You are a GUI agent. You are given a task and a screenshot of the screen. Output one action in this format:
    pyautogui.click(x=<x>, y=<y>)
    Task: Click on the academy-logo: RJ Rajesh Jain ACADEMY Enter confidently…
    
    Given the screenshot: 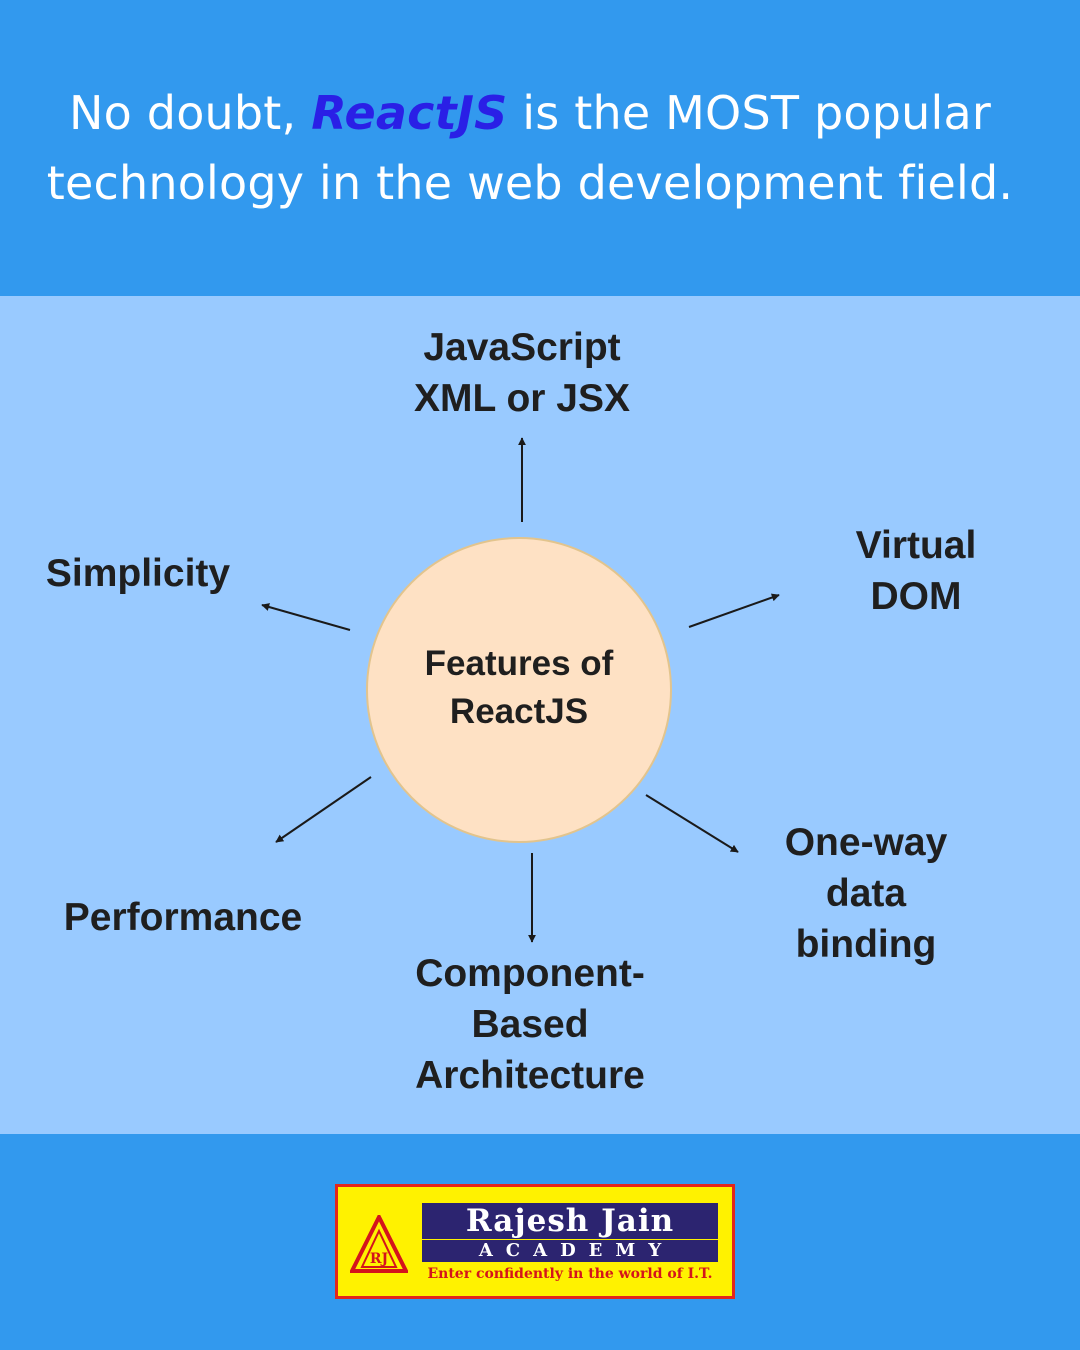 What is the action you would take?
    pyautogui.click(x=535, y=1241)
    